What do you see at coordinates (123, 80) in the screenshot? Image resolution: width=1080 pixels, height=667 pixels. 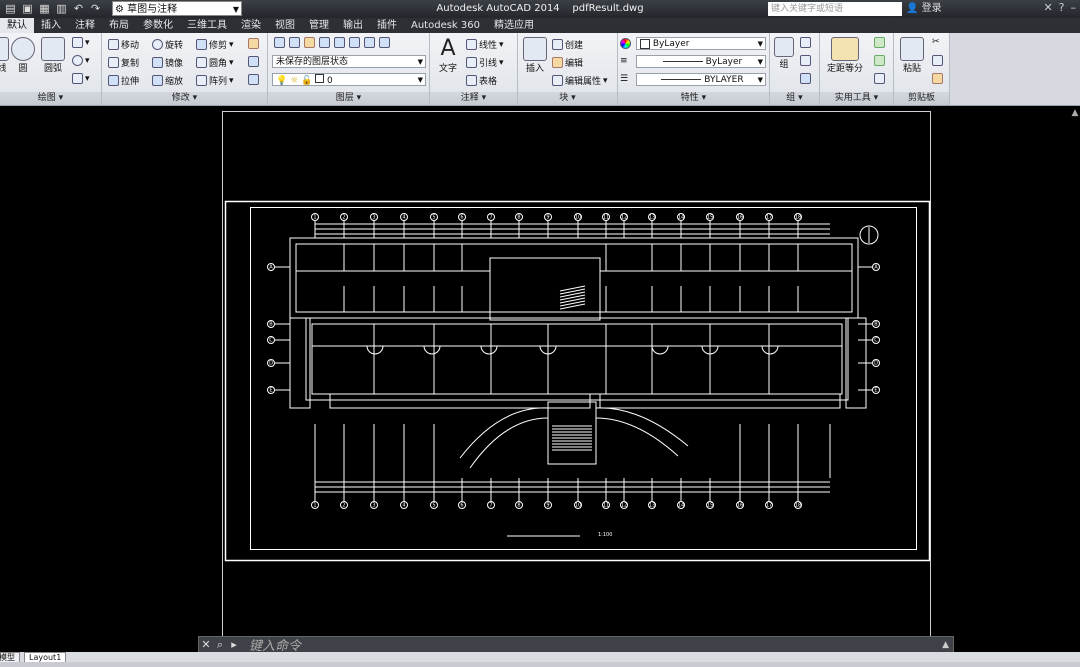 I see `stretch-button: 拉伸` at bounding box center [123, 80].